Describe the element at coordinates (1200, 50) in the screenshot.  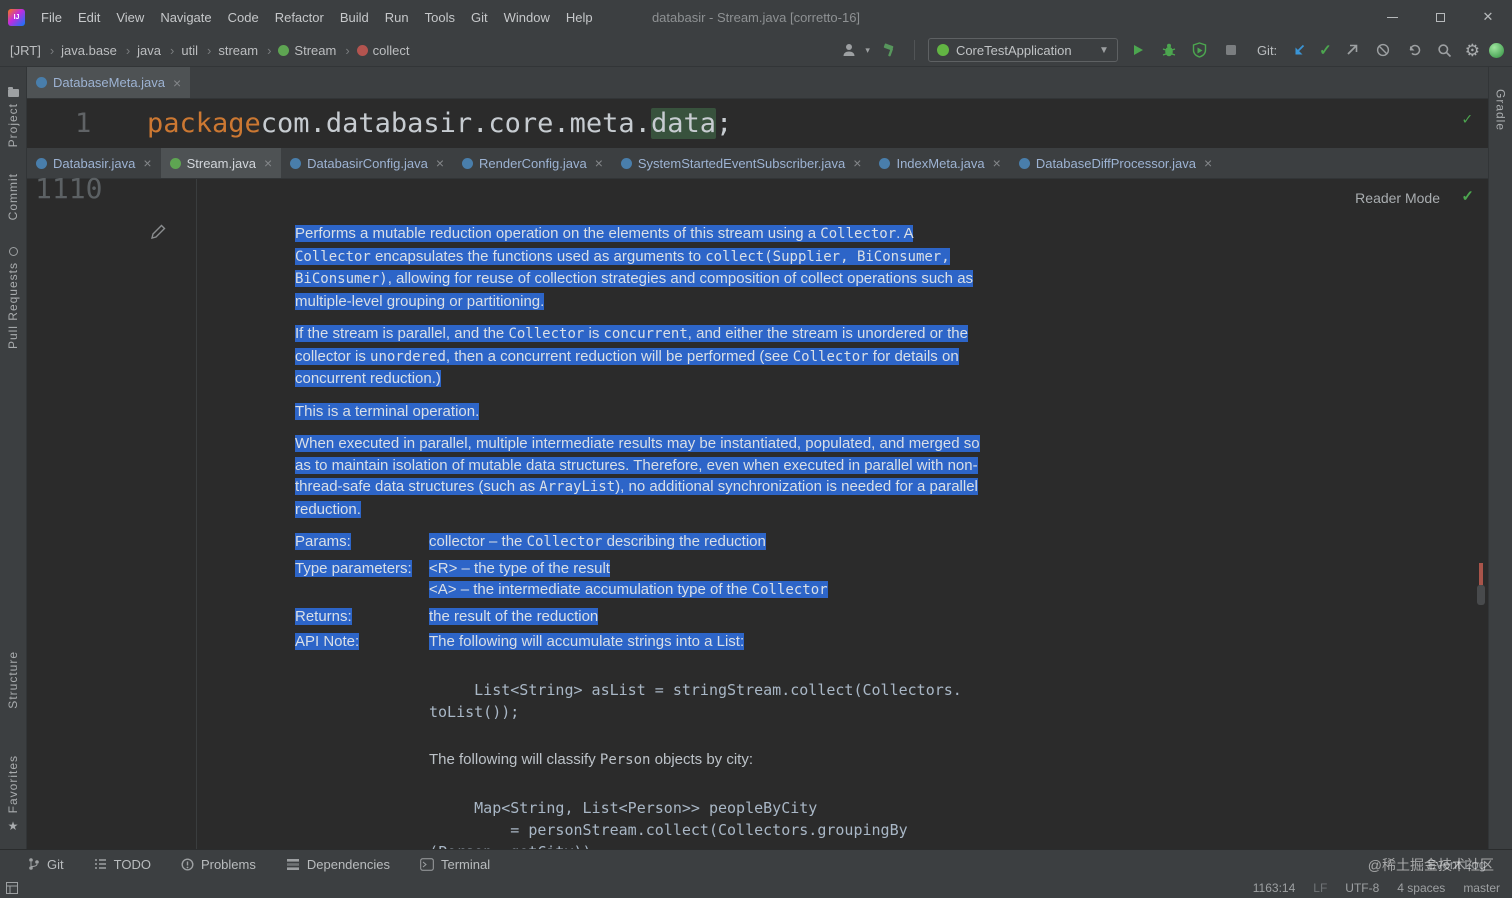
I see `coverage-icon` at that location.